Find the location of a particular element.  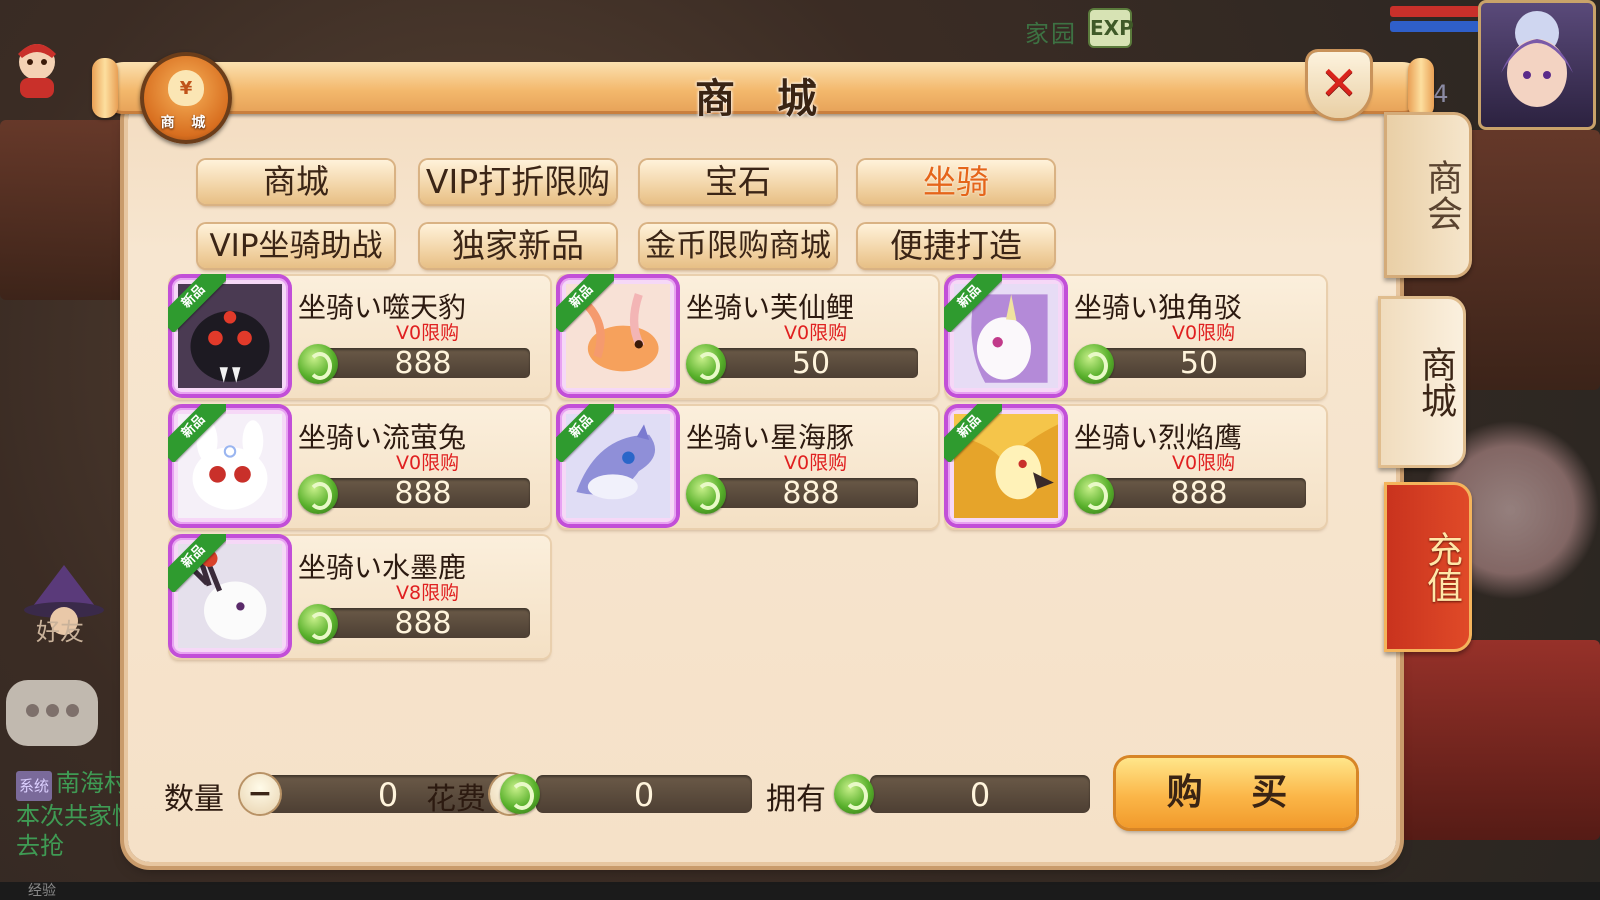

chat-button is located at coordinates (52, 713).